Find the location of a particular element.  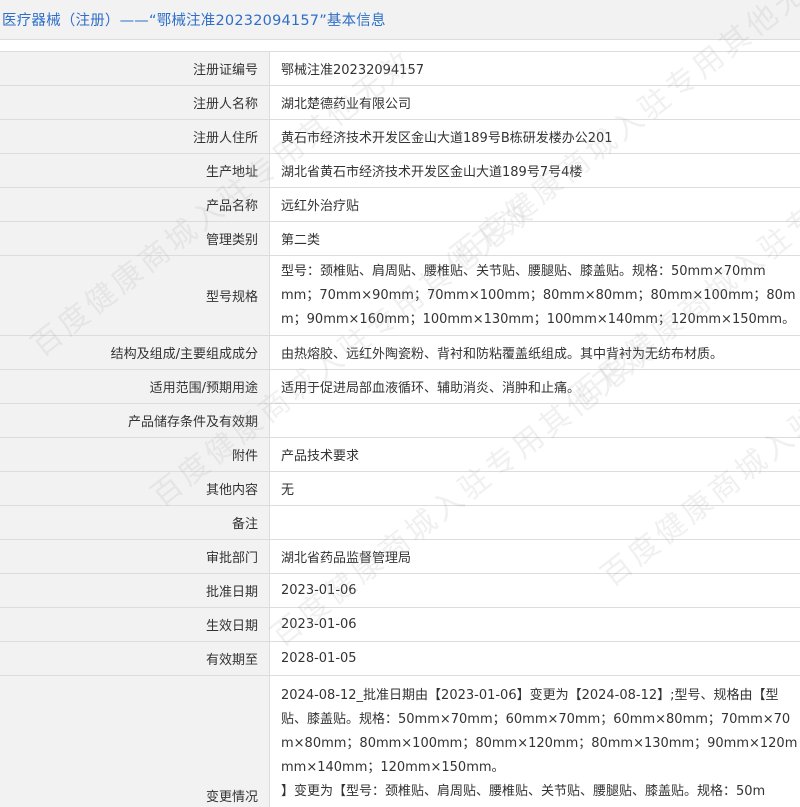

table-row: 备注 is located at coordinates (400, 523).